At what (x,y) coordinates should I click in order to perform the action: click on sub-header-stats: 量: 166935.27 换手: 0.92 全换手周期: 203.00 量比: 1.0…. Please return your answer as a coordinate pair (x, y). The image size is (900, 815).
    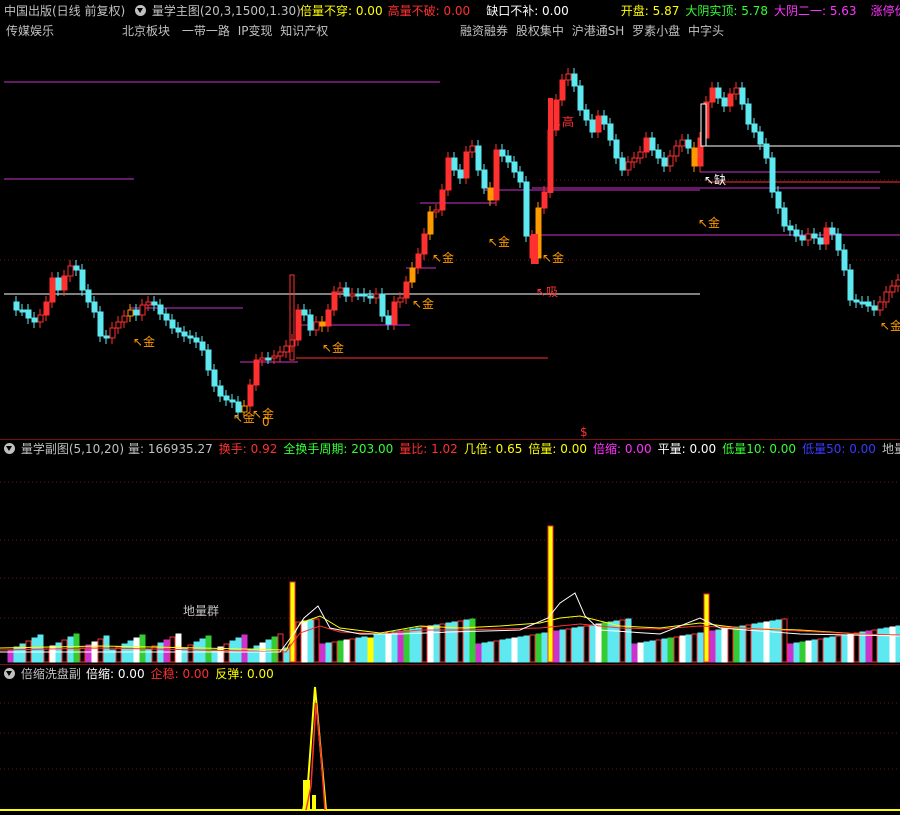
    Looking at the image, I should click on (514, 449).